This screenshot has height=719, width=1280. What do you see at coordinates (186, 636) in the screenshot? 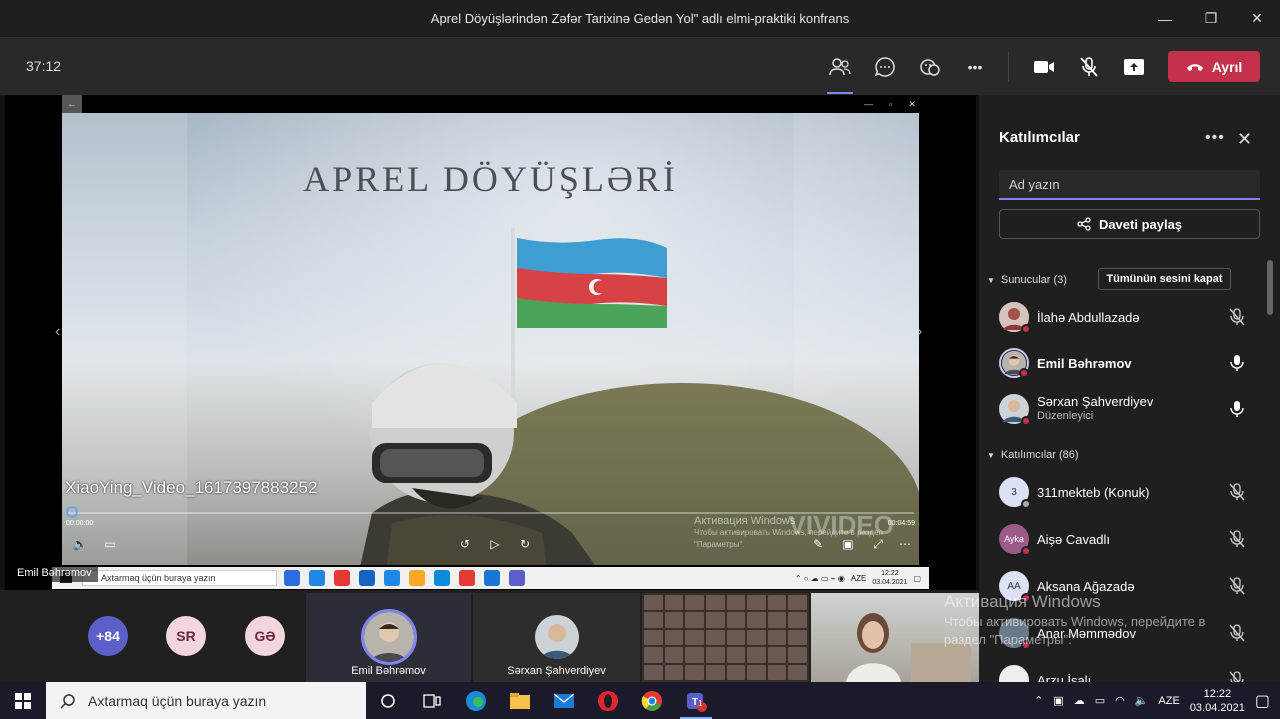
I see `avatar: SR` at bounding box center [186, 636].